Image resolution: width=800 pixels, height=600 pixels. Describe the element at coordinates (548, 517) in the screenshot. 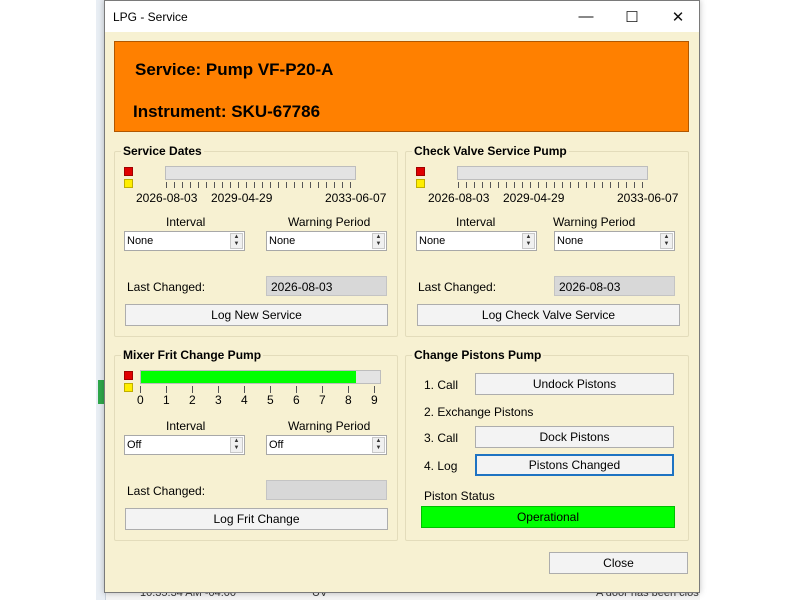

I see `piston-status-indicator: Operational` at that location.